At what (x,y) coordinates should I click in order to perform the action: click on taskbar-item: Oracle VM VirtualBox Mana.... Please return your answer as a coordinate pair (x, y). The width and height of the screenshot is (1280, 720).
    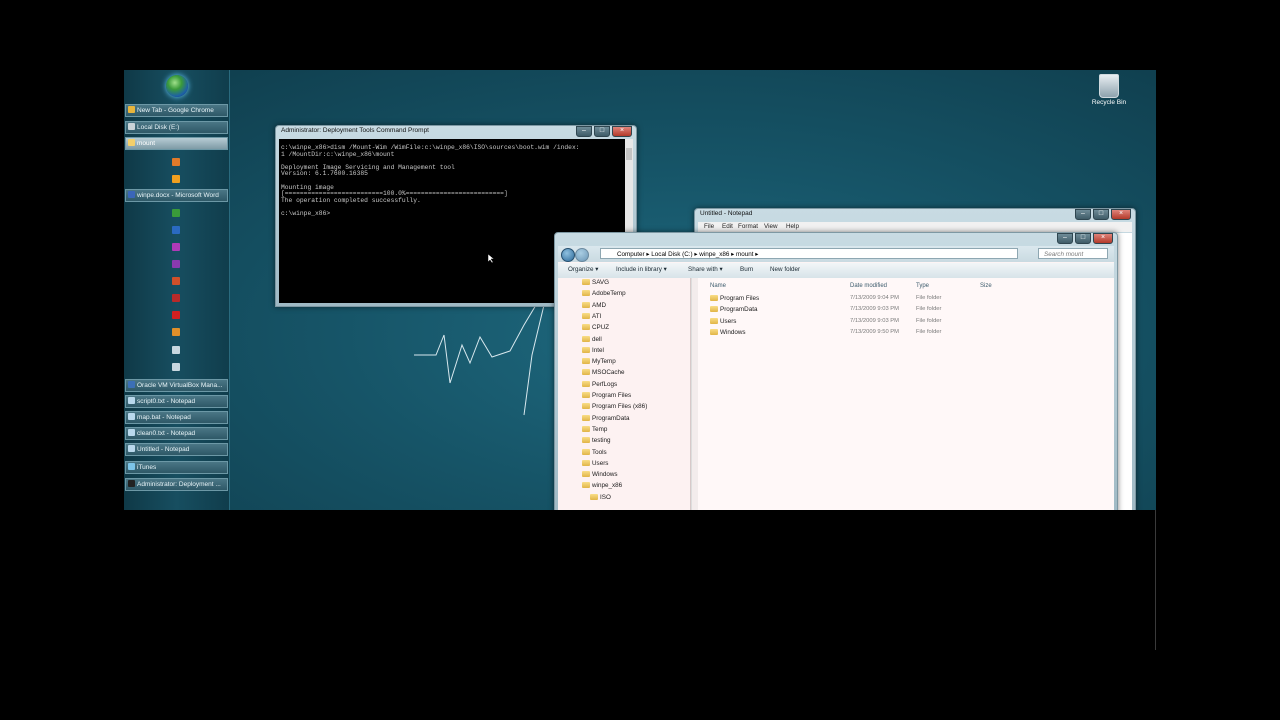
    Looking at the image, I should click on (176, 385).